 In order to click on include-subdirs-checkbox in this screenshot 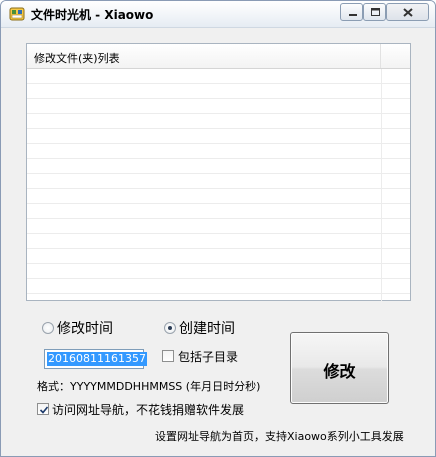, I will do `click(168, 356)`.